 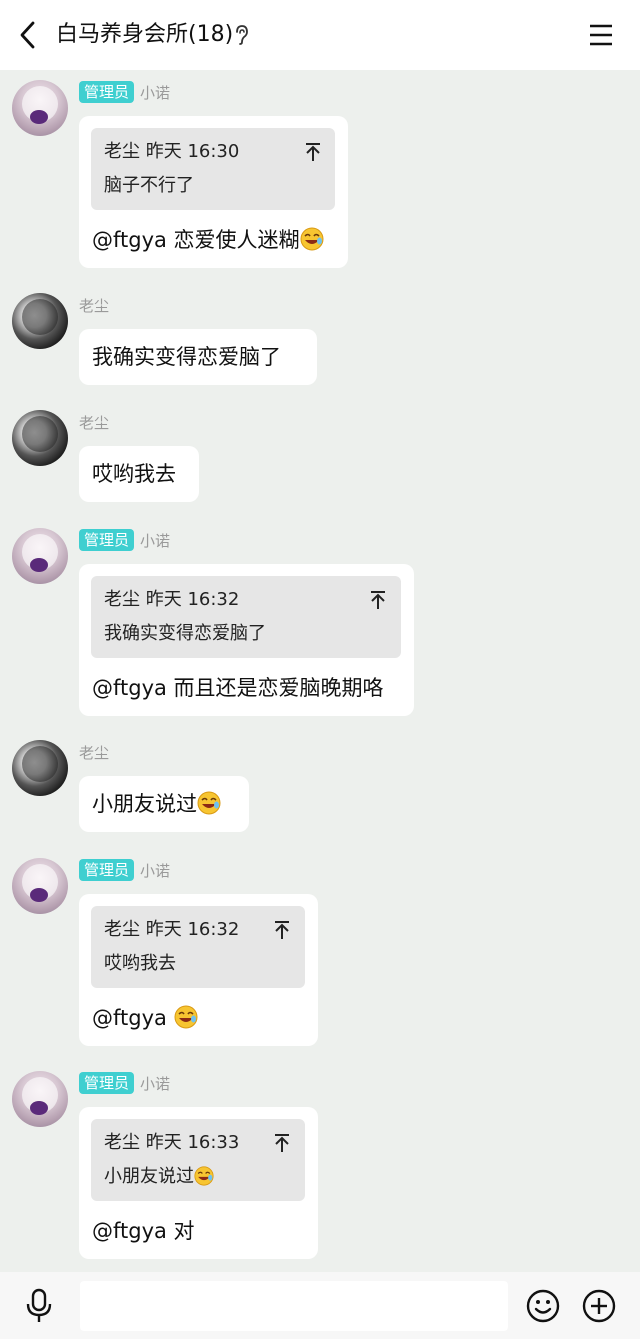 What do you see at coordinates (543, 1306) in the screenshot?
I see `smile-icon` at bounding box center [543, 1306].